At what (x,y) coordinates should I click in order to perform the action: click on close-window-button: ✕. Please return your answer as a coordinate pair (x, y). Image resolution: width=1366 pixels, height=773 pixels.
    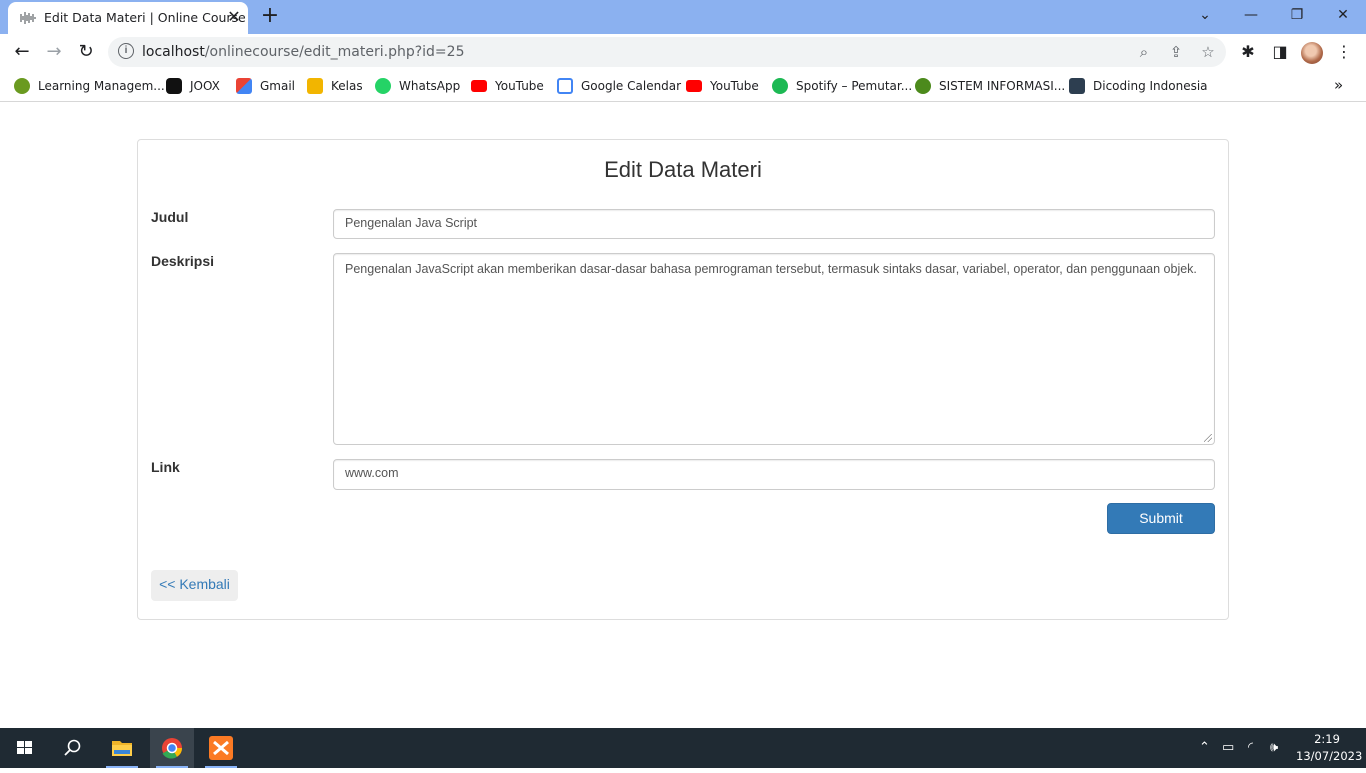
    Looking at the image, I should click on (1343, 15).